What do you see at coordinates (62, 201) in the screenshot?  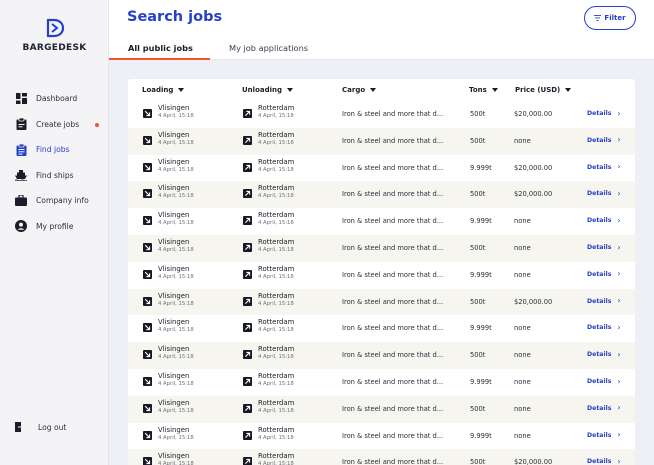 I see `sidebar-item-label: Company info` at bounding box center [62, 201].